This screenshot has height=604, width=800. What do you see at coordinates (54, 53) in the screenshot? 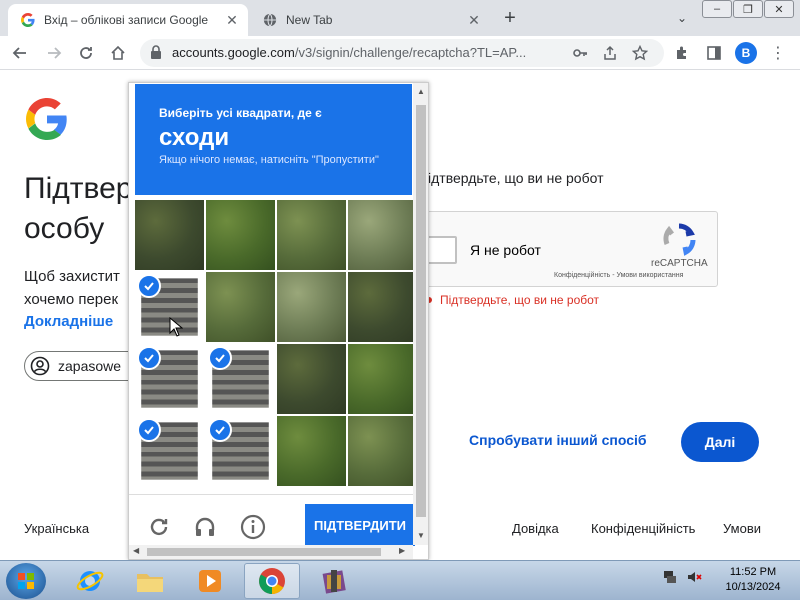
I see `forward-arrow-icon` at bounding box center [54, 53].